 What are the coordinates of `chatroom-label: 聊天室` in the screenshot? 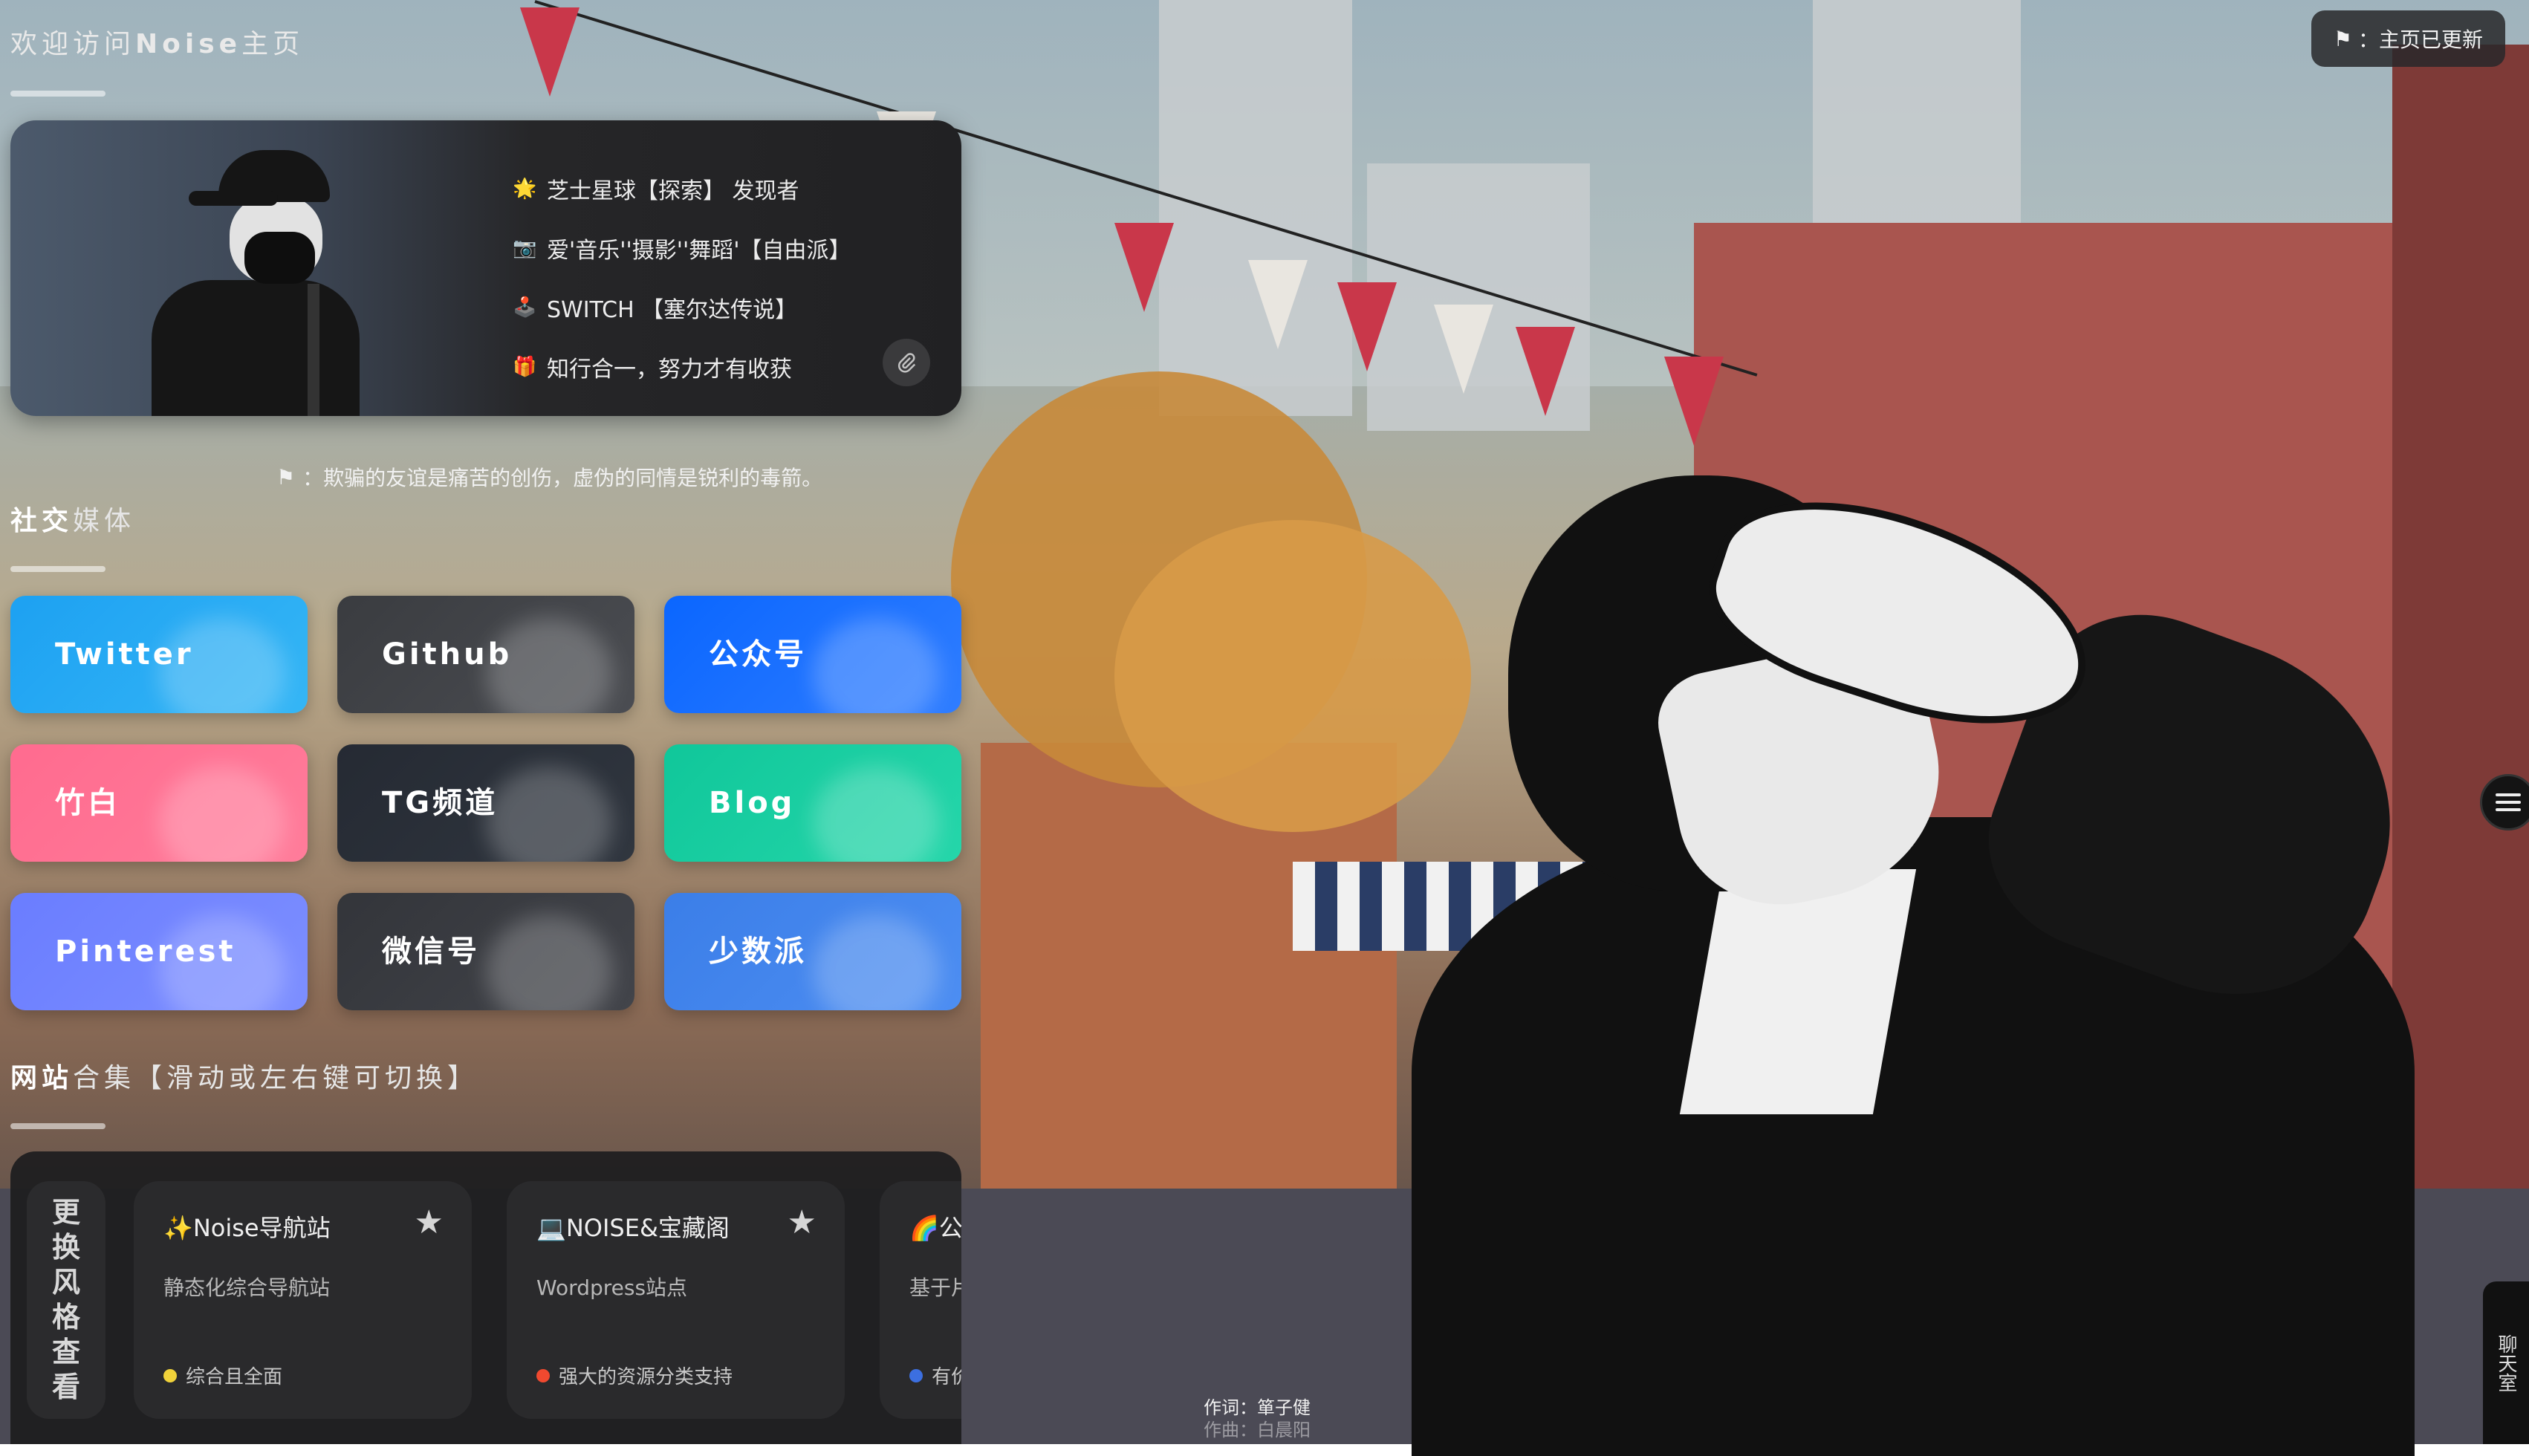 It's located at (2506, 1362).